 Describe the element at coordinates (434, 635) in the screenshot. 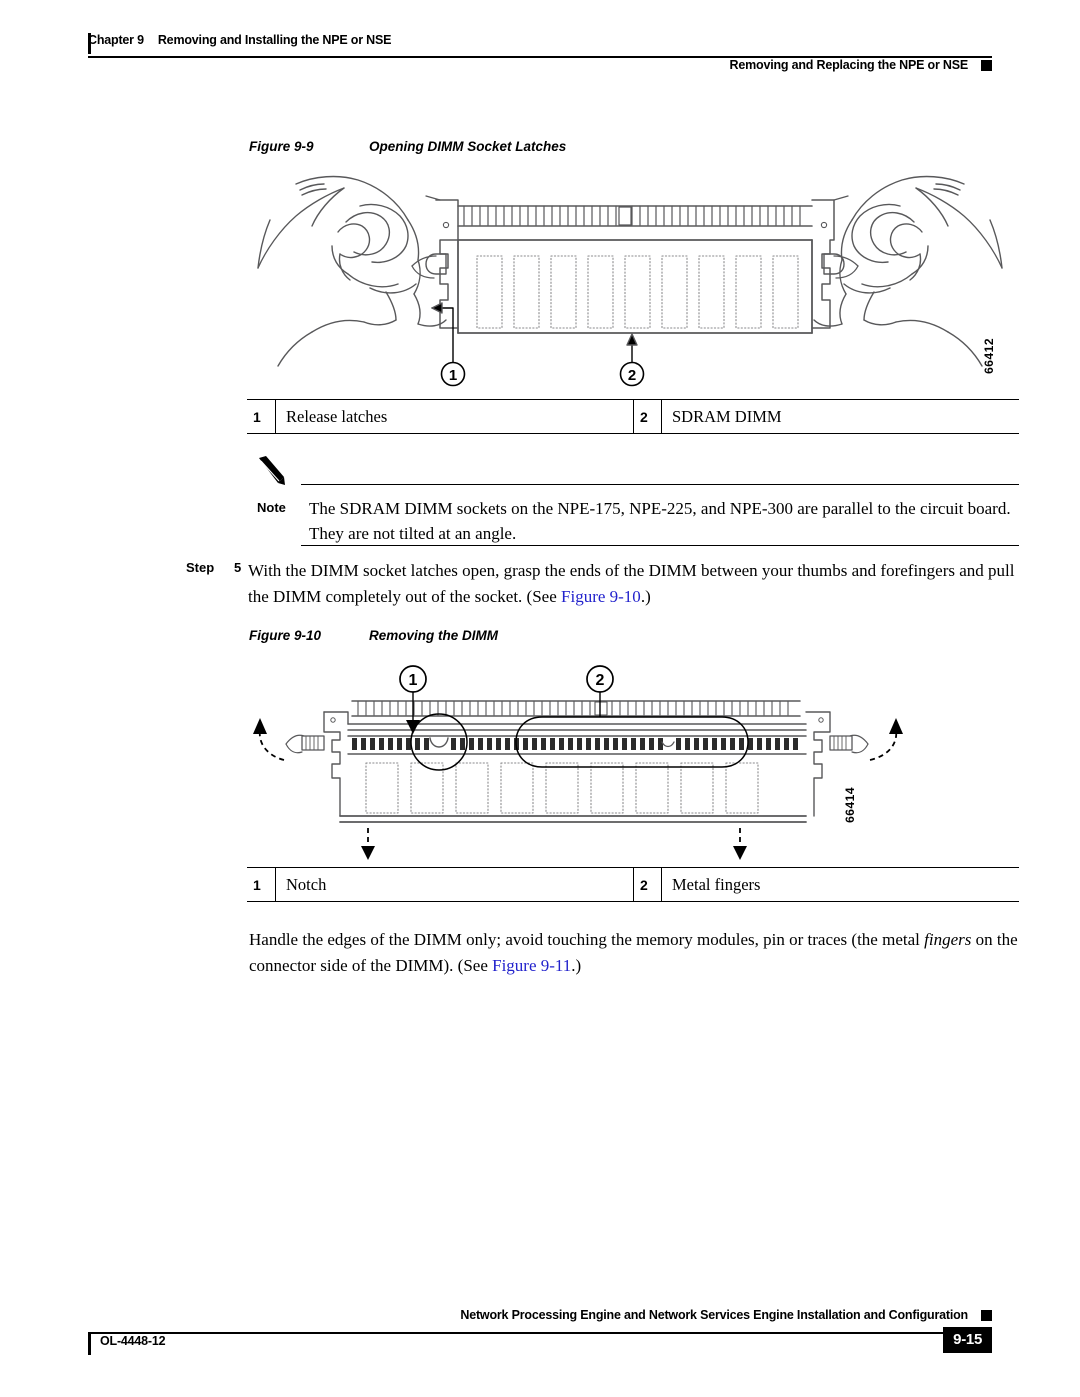

I see `figure-9-10-title: Removing the DIMM` at that location.